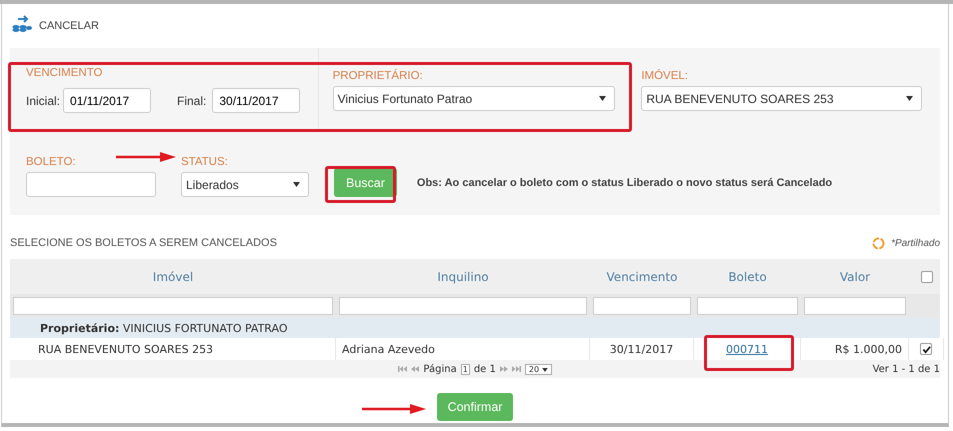 The width and height of the screenshot is (953, 431). What do you see at coordinates (191, 101) in the screenshot?
I see `field-label: Final:` at bounding box center [191, 101].